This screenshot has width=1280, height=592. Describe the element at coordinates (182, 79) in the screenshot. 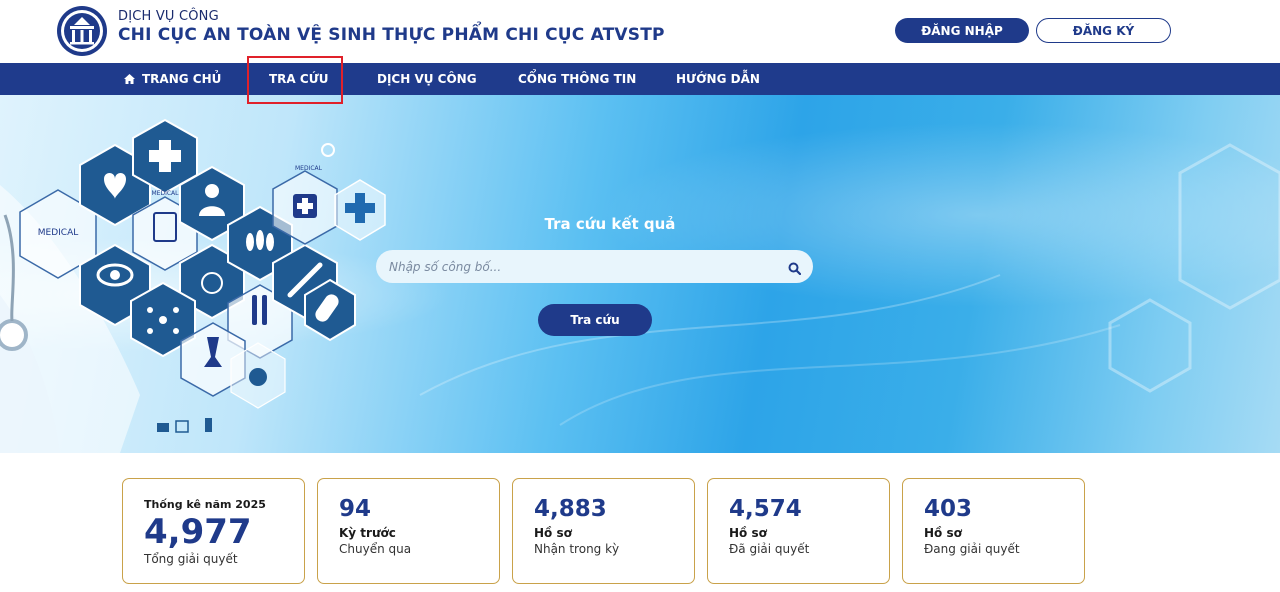

I see `nav-item-label: TRANG CHỦ` at that location.